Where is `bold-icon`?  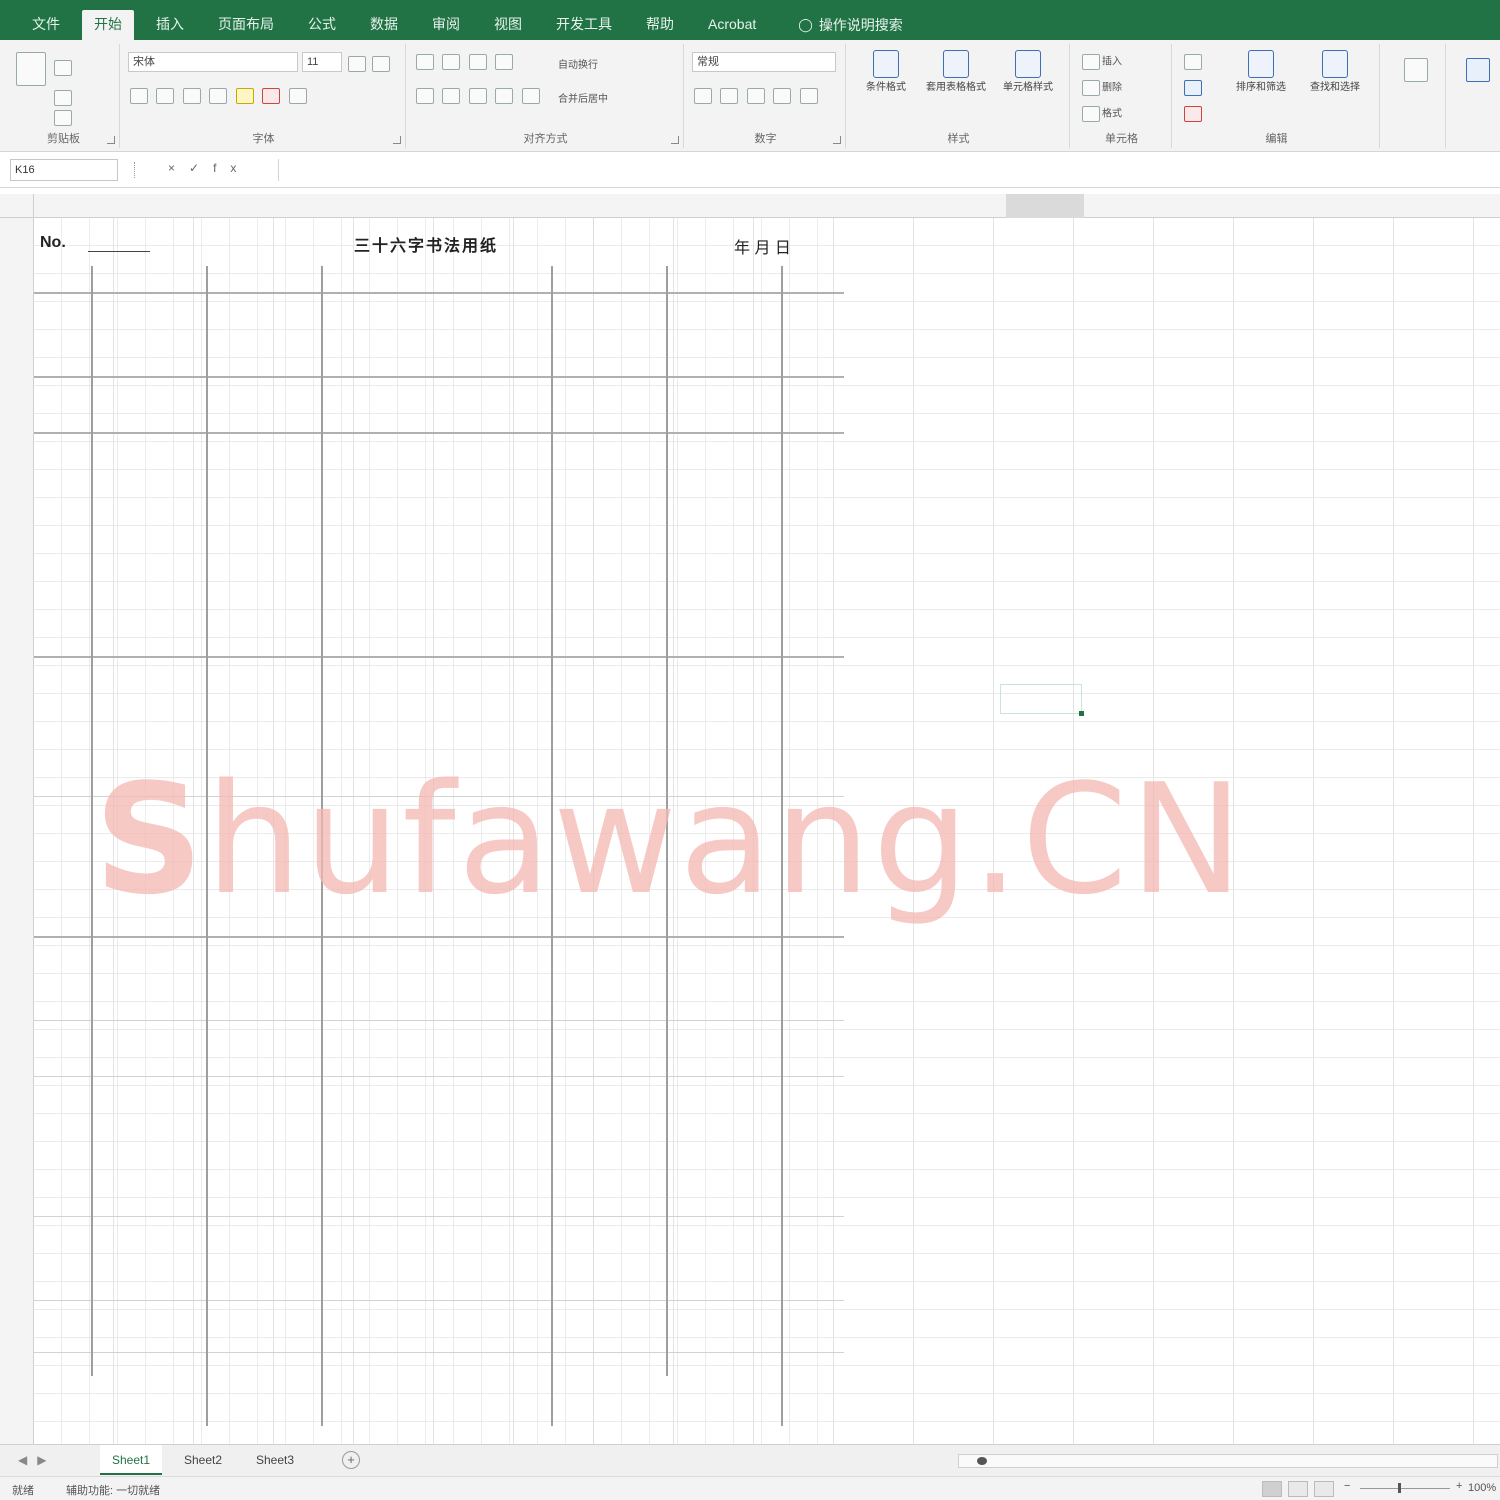 bold-icon is located at coordinates (139, 96).